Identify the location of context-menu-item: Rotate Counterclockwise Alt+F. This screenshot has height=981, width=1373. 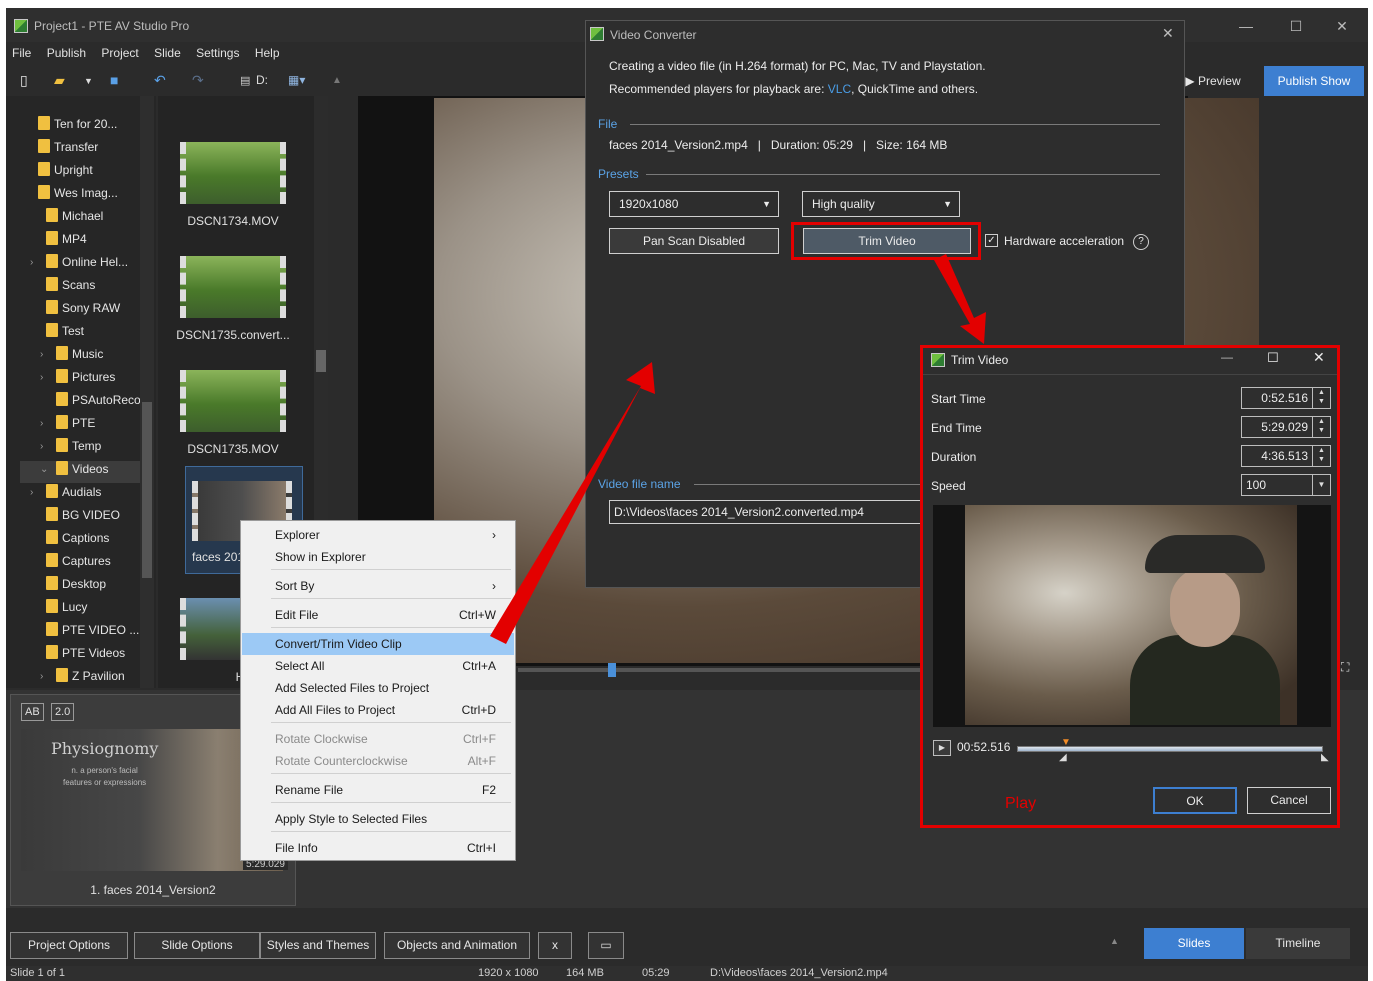
(378, 761).